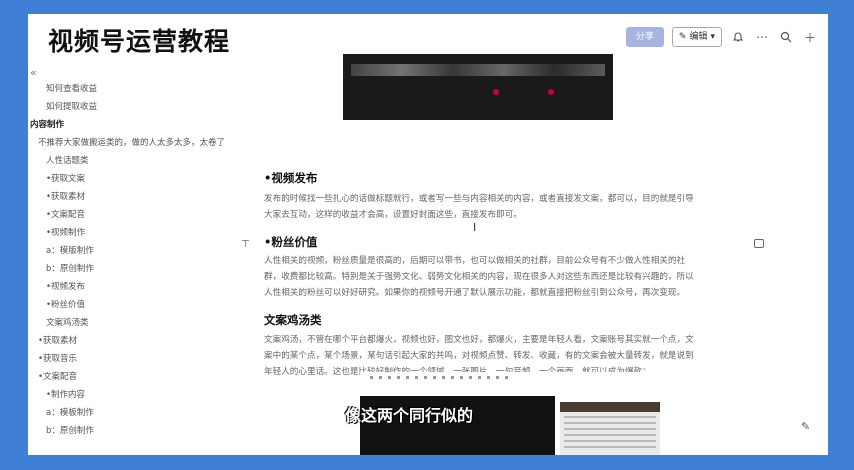  I want to click on sidebar-item: a：模板制作, so click(70, 413).